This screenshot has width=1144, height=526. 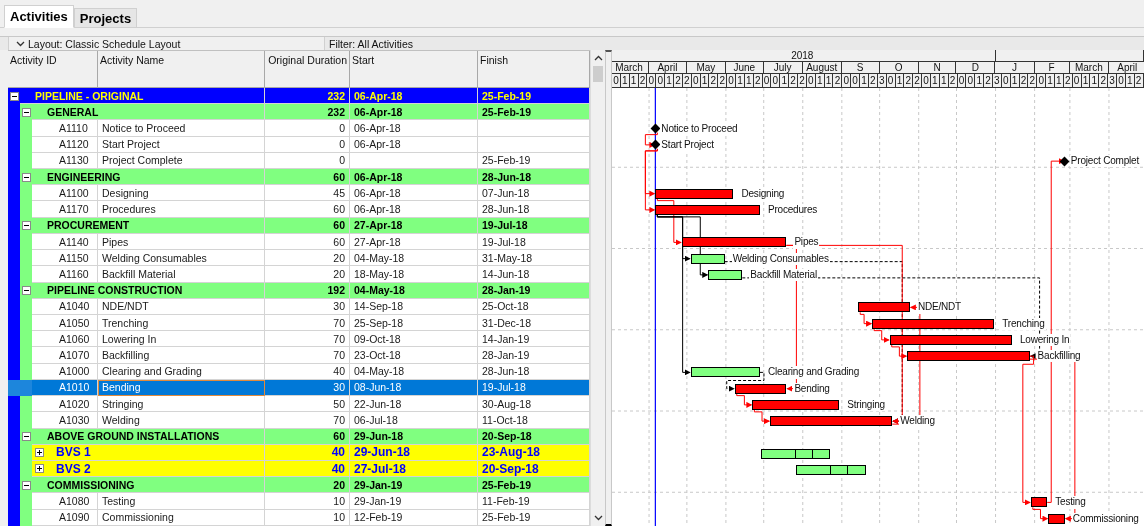 I want to click on bar-label: Backfilling, so click(x=1059, y=356).